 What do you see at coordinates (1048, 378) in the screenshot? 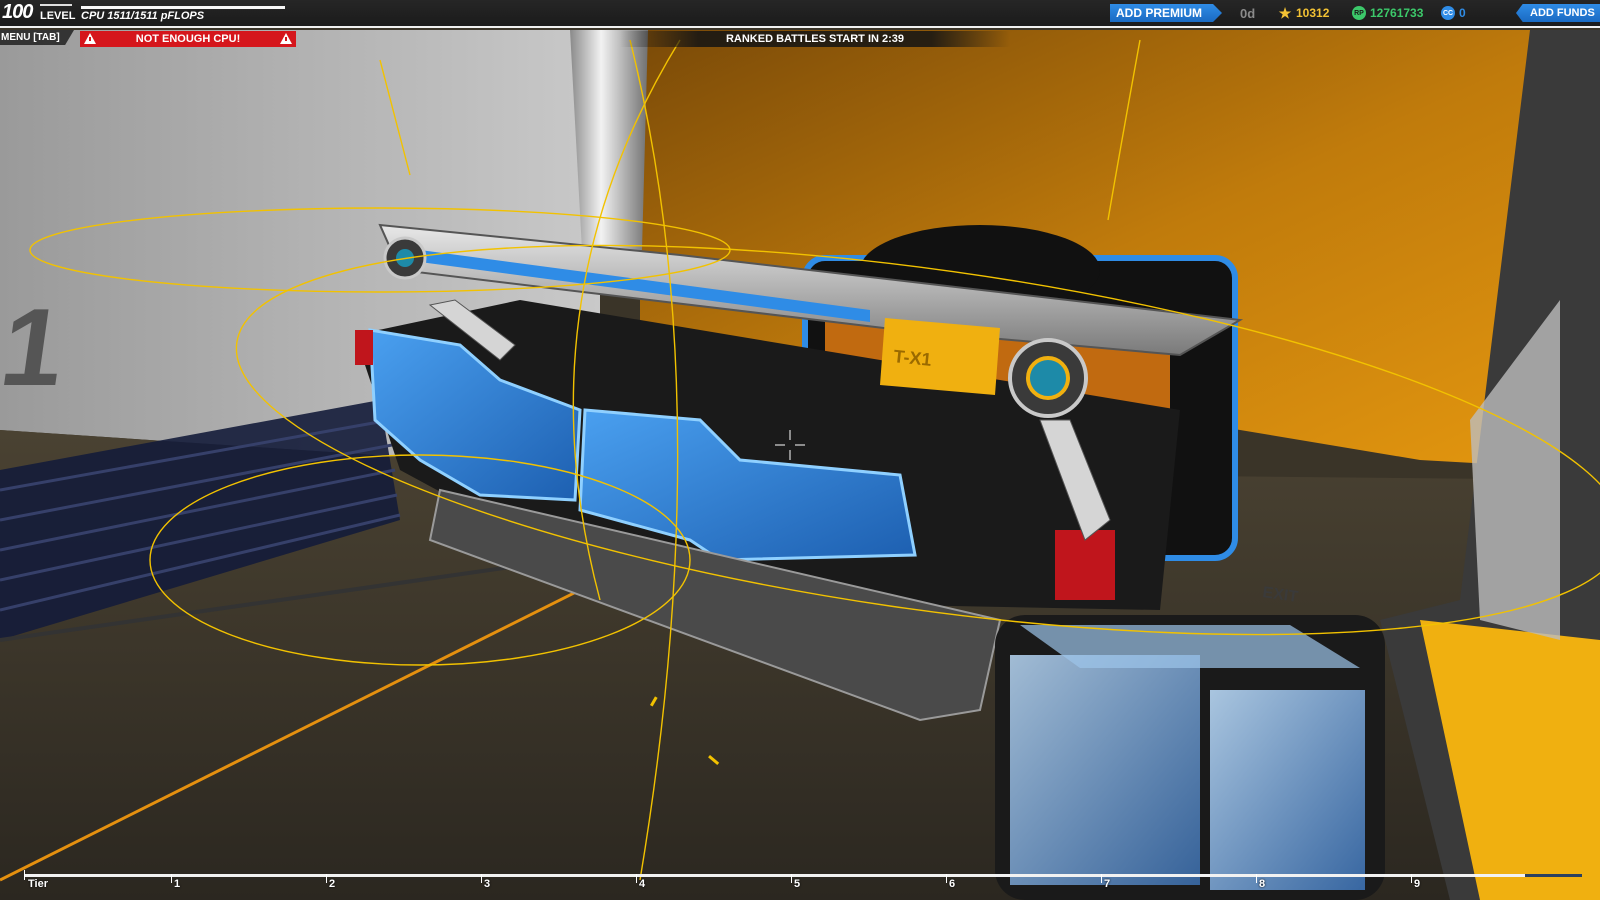
I see `hub-core` at bounding box center [1048, 378].